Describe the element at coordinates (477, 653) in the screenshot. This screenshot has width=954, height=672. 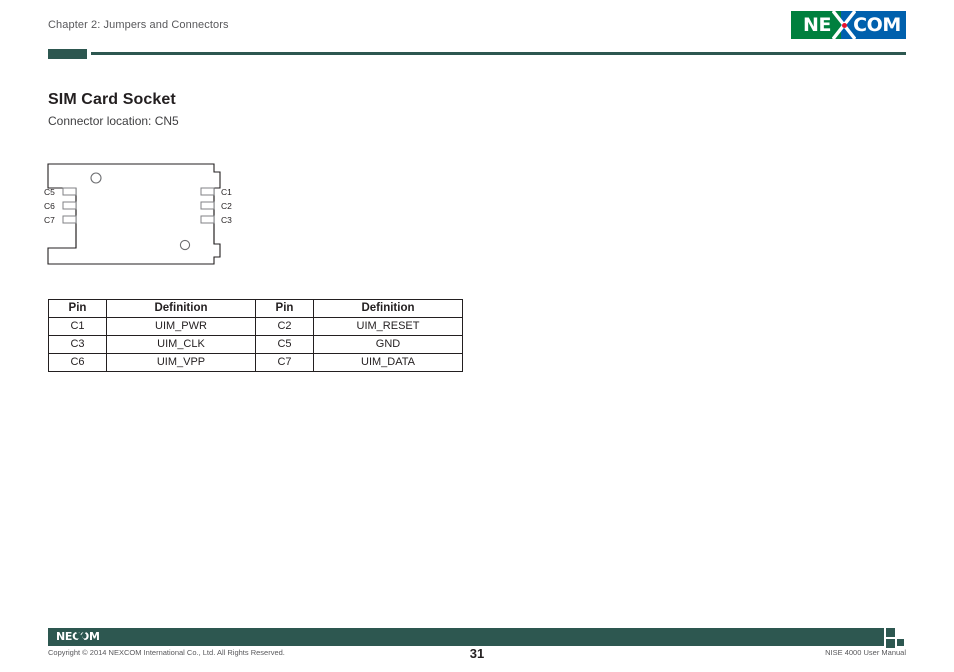
I see `page-number: 31` at that location.